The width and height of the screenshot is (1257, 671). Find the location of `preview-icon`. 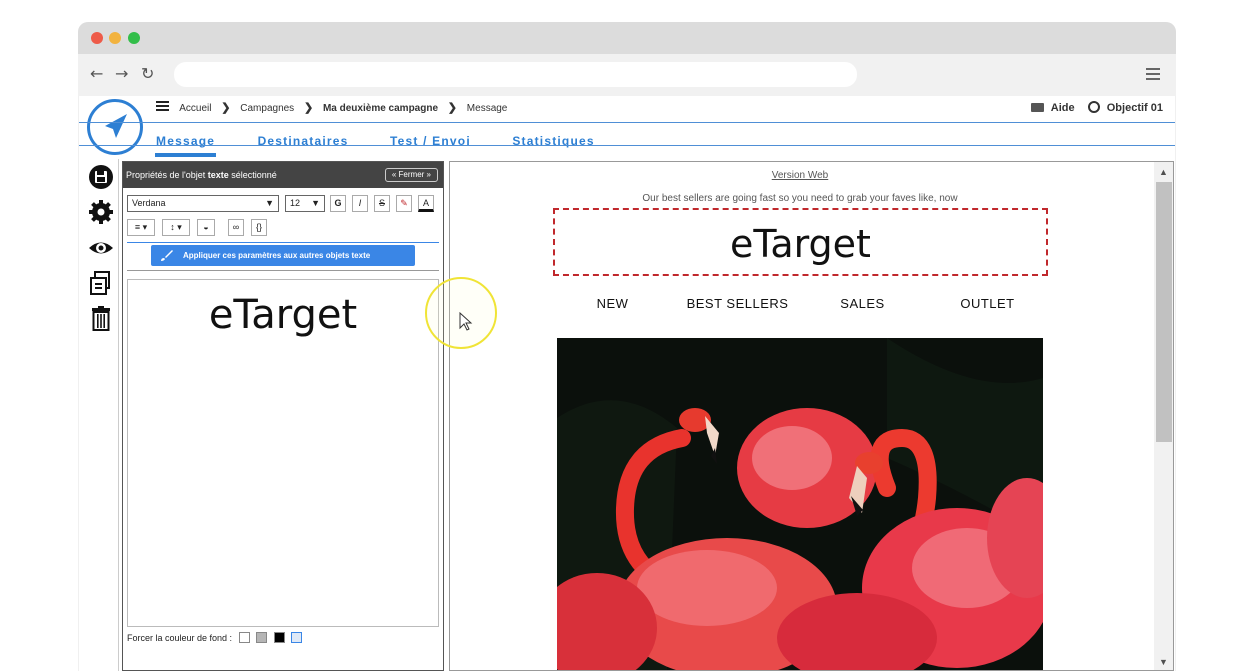

preview-icon is located at coordinates (101, 248).